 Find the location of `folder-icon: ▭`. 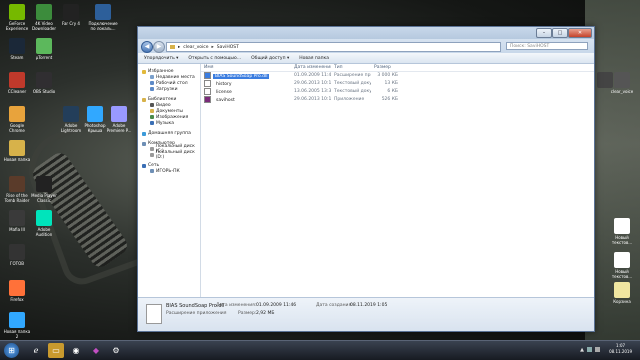

folder-icon: ▭ is located at coordinates (56, 350).